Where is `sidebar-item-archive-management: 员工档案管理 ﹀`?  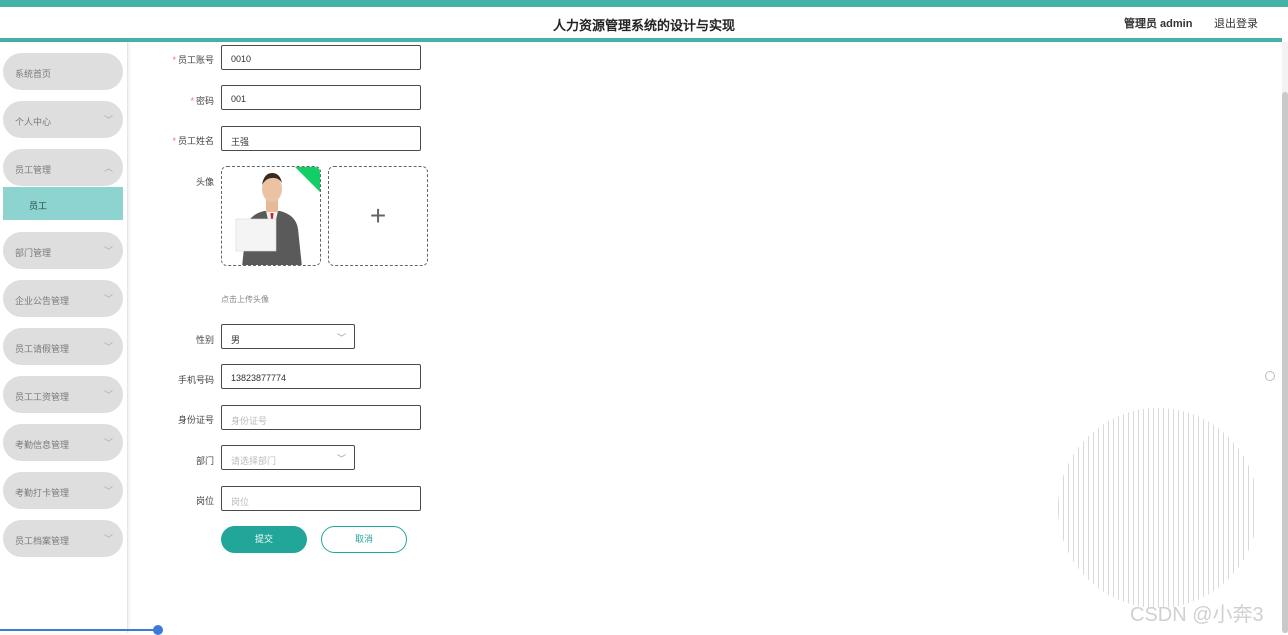 sidebar-item-archive-management: 员工档案管理 ﹀ is located at coordinates (63, 538).